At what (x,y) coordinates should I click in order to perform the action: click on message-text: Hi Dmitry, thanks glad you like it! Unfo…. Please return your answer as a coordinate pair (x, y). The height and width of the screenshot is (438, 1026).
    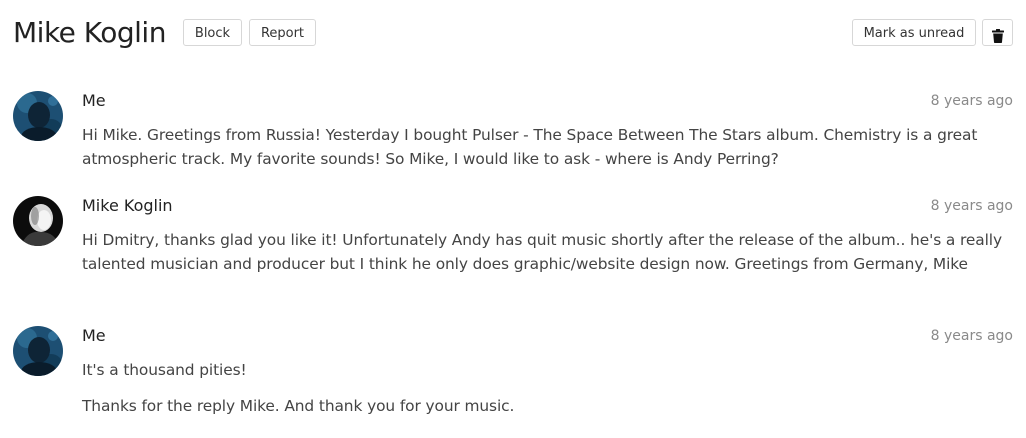
    Looking at the image, I should click on (542, 252).